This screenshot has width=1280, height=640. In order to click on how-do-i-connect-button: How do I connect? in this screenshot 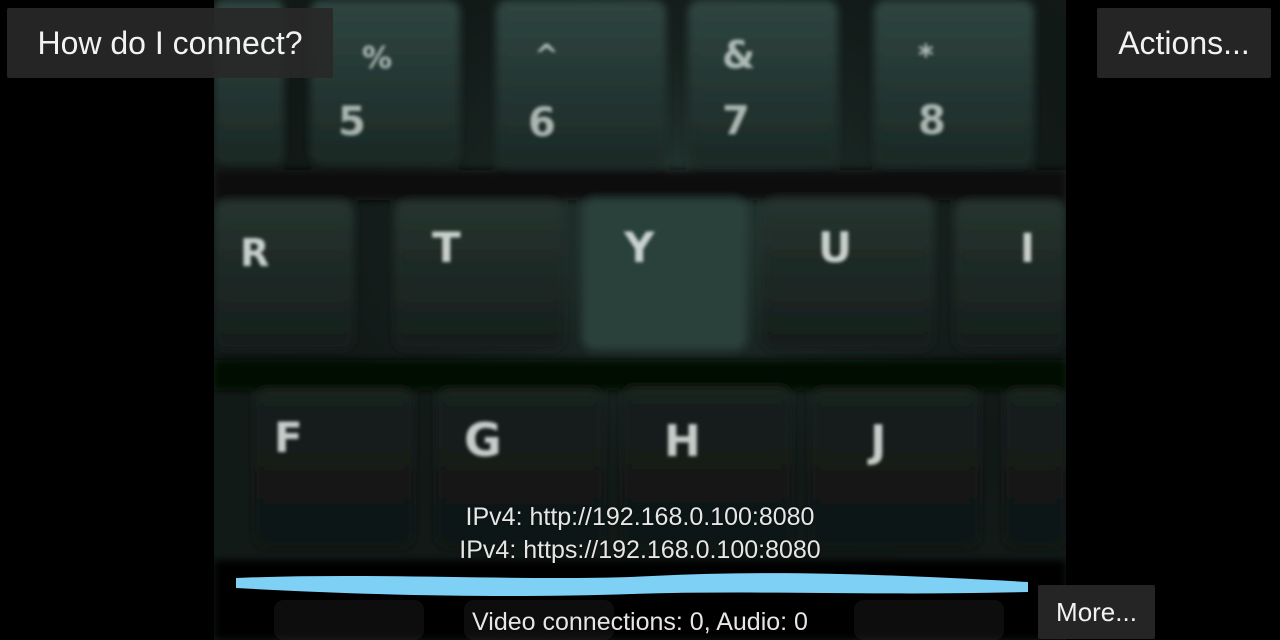, I will do `click(170, 43)`.